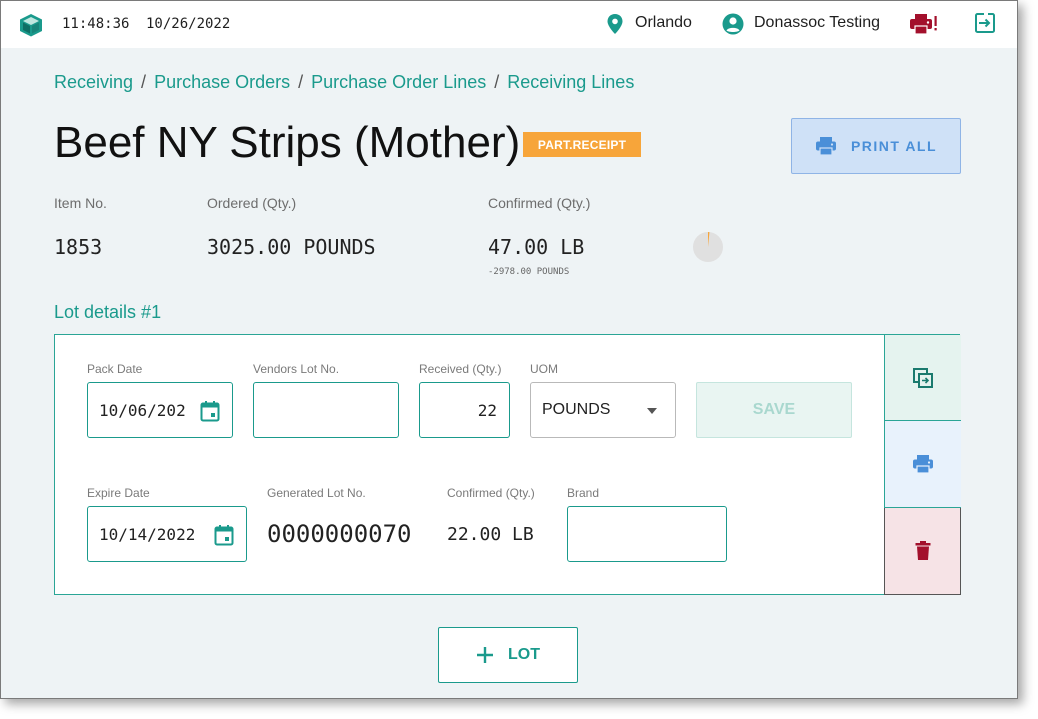 The image size is (1038, 719). I want to click on lot-details-title: Lot details #1, so click(108, 312).